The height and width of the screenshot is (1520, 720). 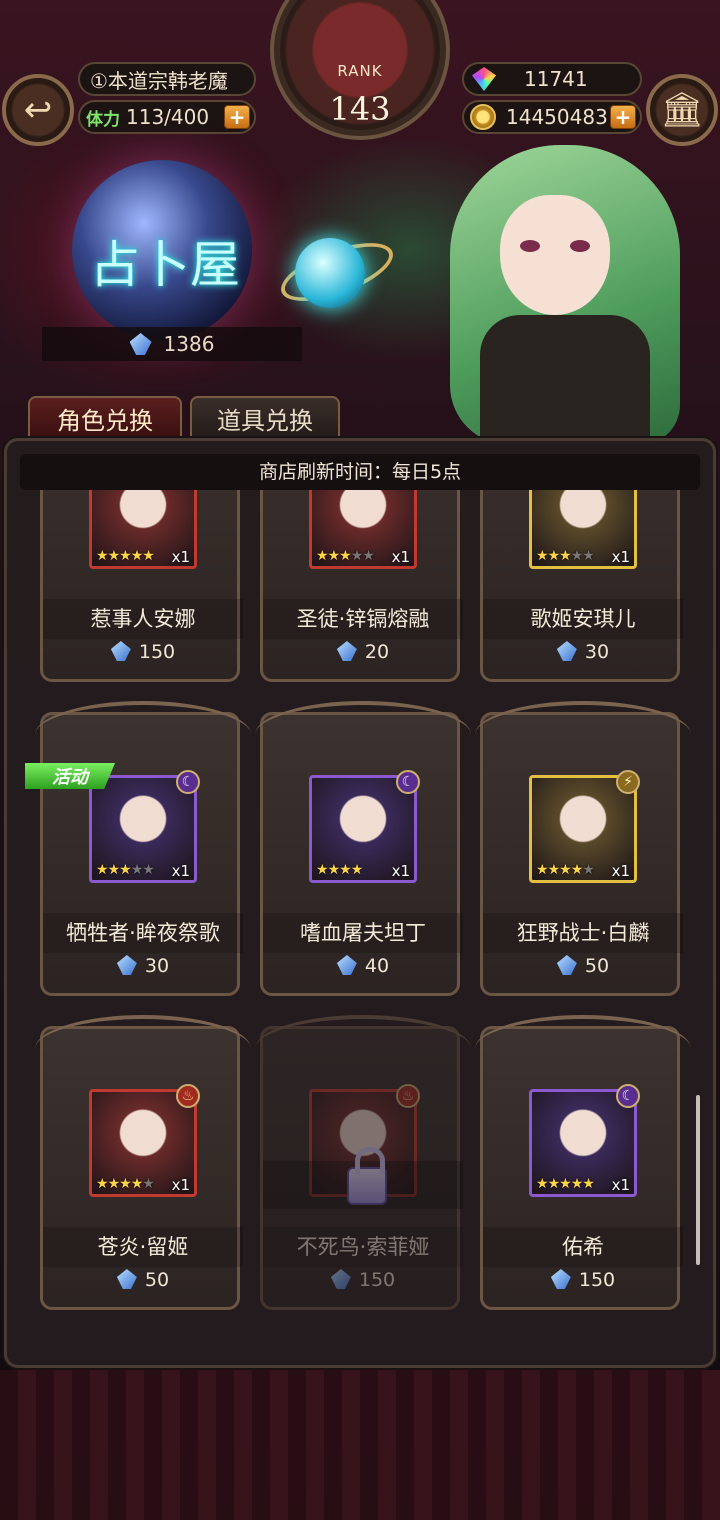 I want to click on item-card: ♨ 不死鸟·索菲娅 150, so click(x=363, y=1162).